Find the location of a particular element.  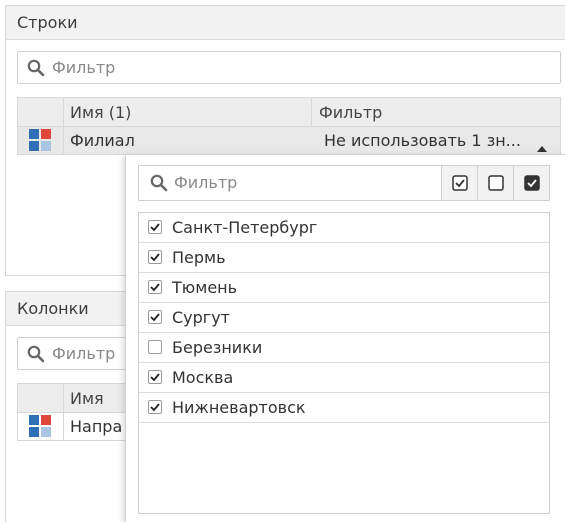

list-item: Нижневартовск is located at coordinates (344, 408).